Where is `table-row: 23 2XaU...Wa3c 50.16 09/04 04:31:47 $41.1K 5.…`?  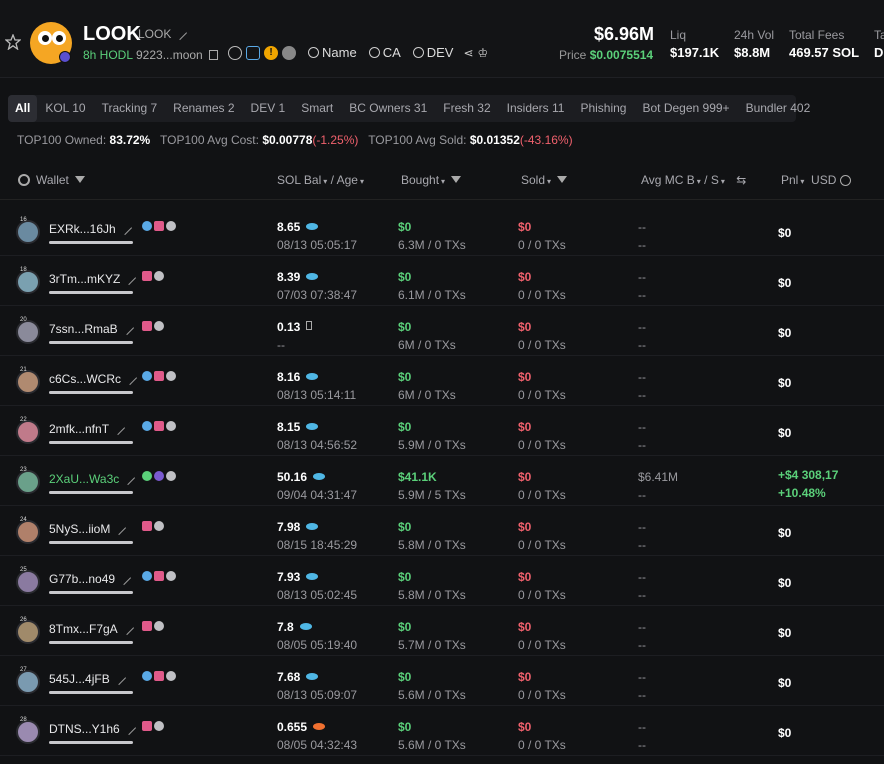 table-row: 23 2XaU...Wa3c 50.16 09/04 04:31:47 $41.1K 5.… is located at coordinates (442, 481).